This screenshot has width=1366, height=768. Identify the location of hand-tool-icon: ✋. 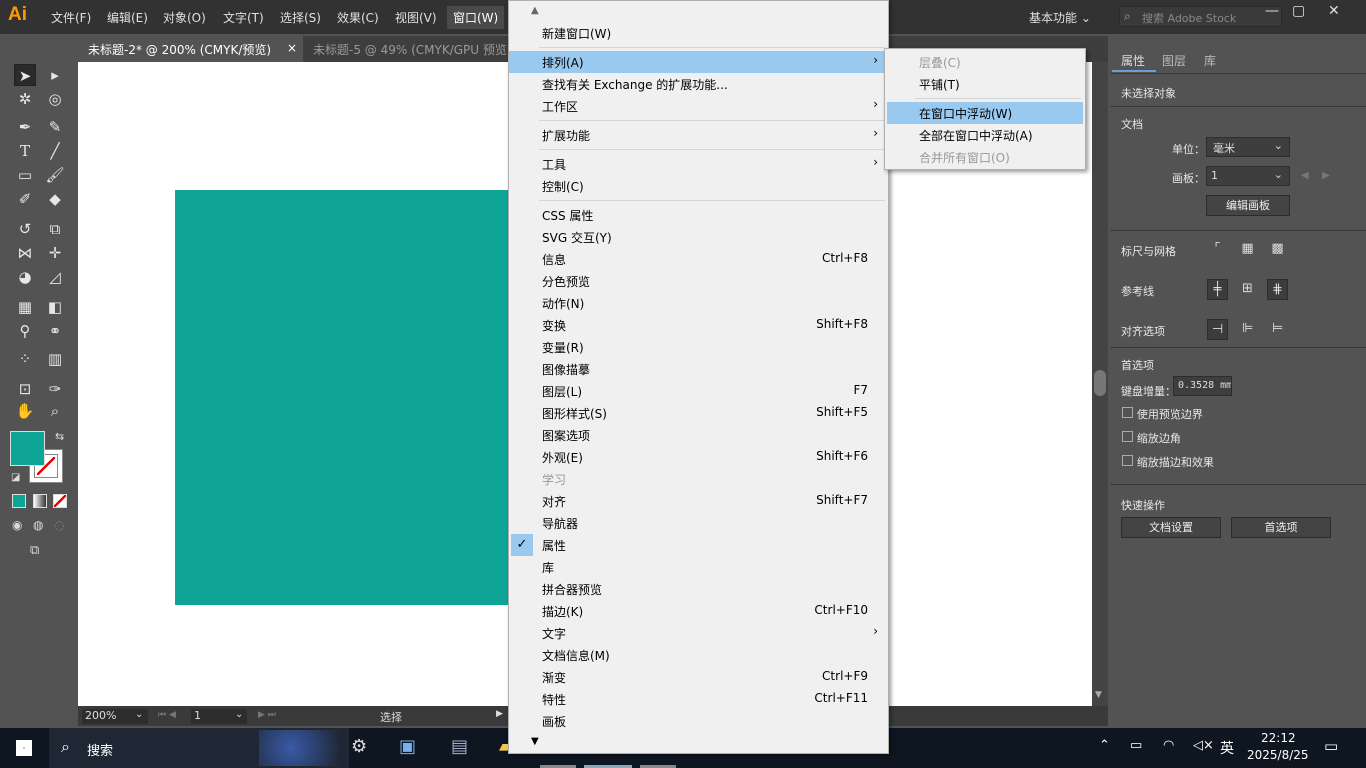
(25, 411).